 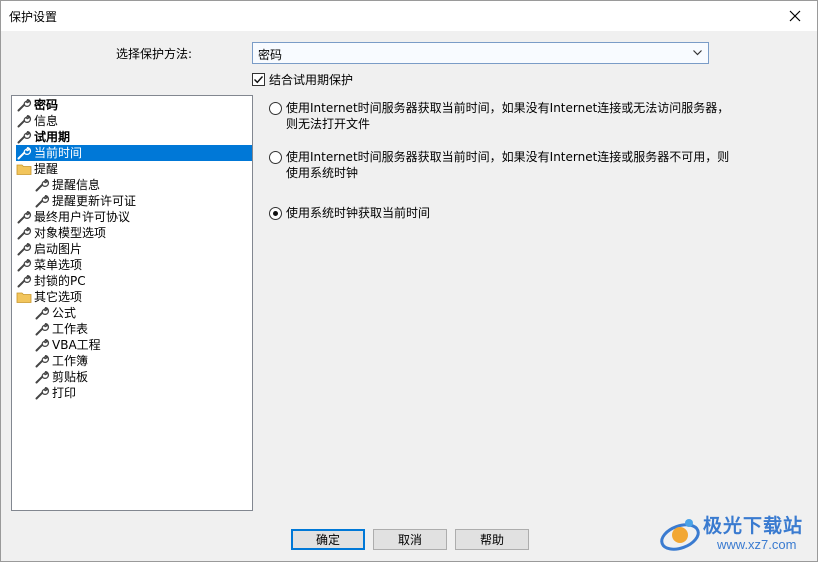 I want to click on protection-method-value: 密码, so click(x=270, y=55).